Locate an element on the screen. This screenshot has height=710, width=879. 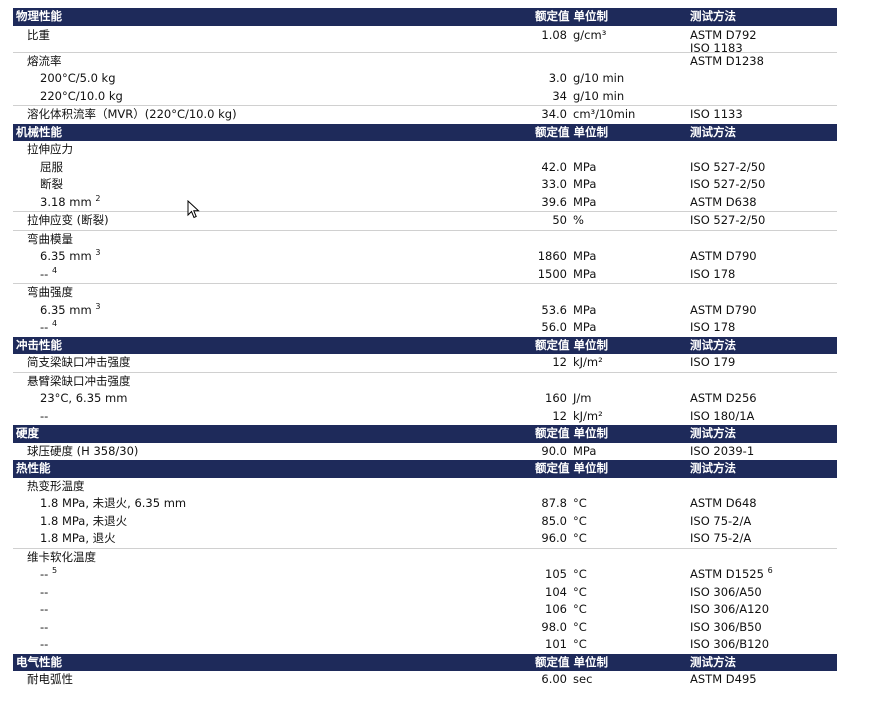
footnote-ref: 5 is located at coordinates (54, 570).